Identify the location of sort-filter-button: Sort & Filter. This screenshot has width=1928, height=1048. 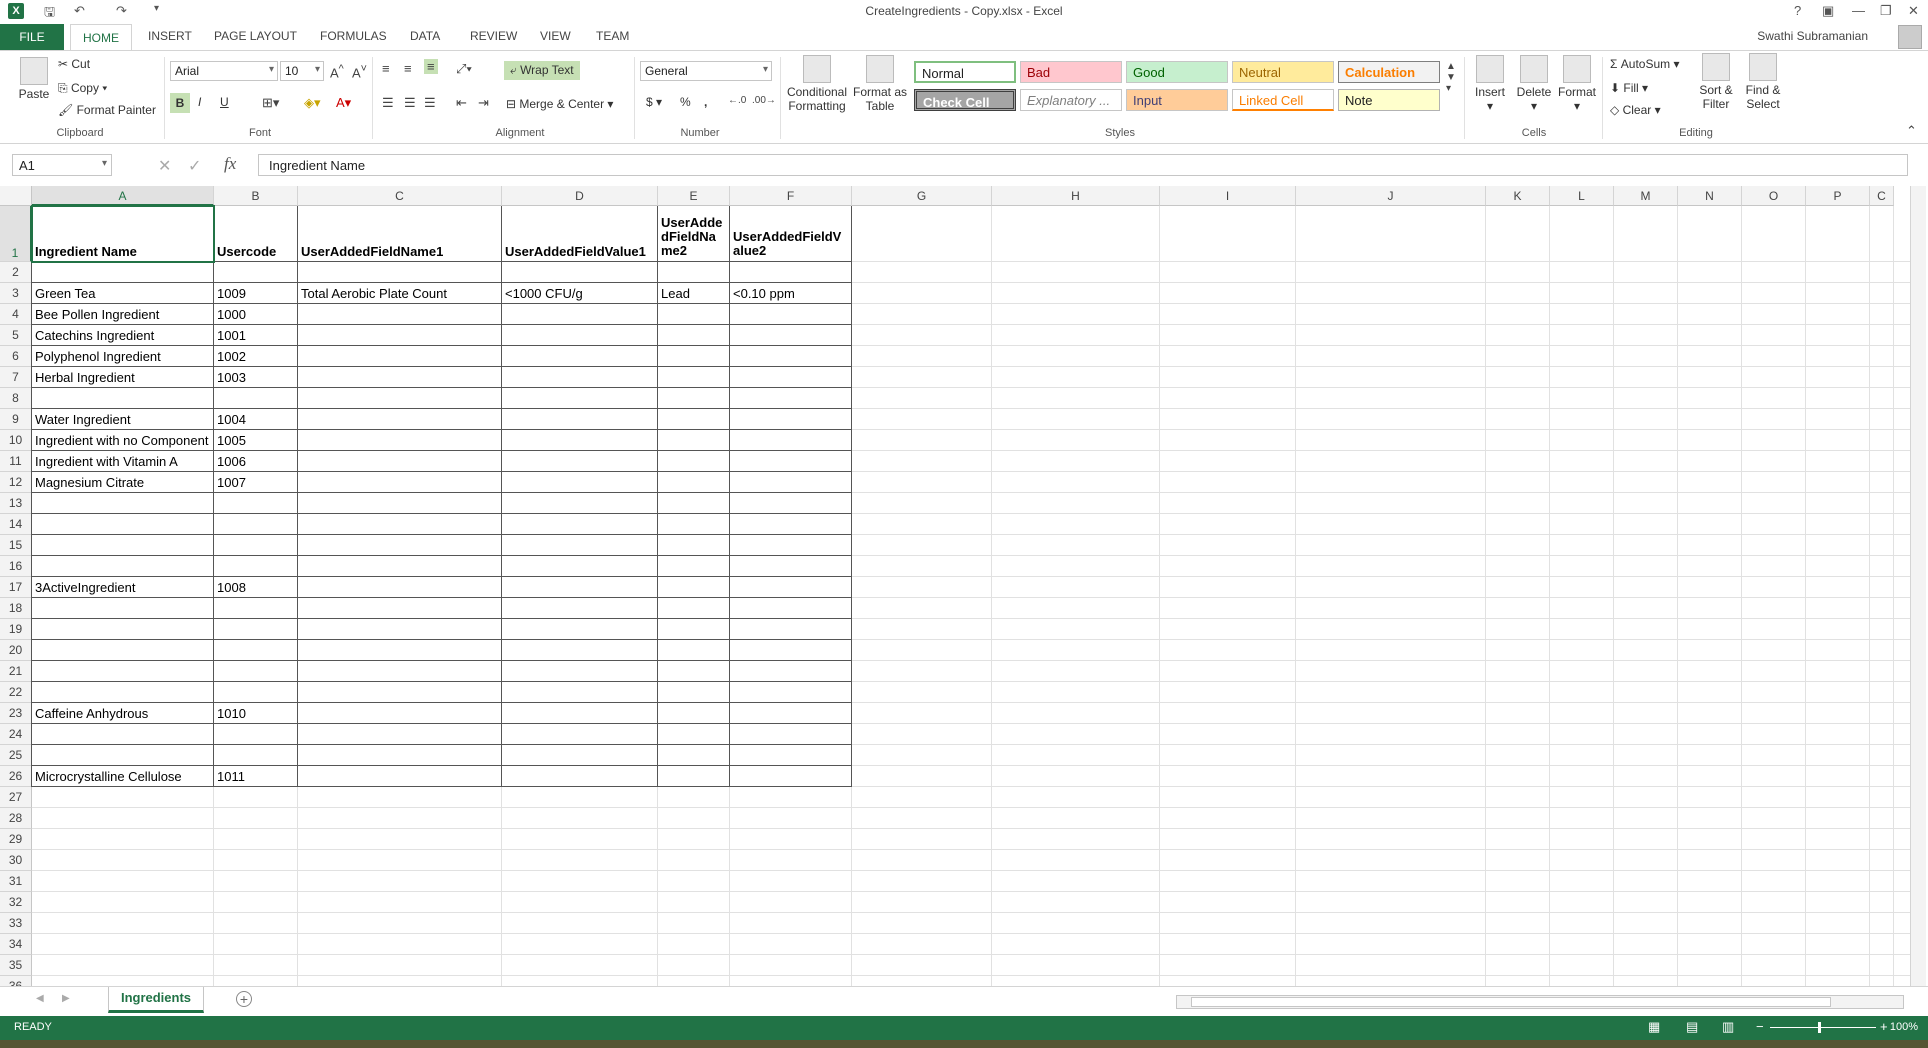
(1716, 82).